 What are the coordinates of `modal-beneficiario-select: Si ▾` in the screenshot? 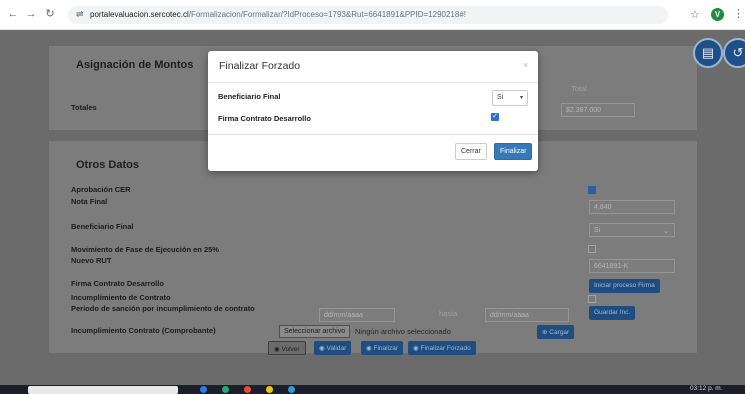 It's located at (510, 98).